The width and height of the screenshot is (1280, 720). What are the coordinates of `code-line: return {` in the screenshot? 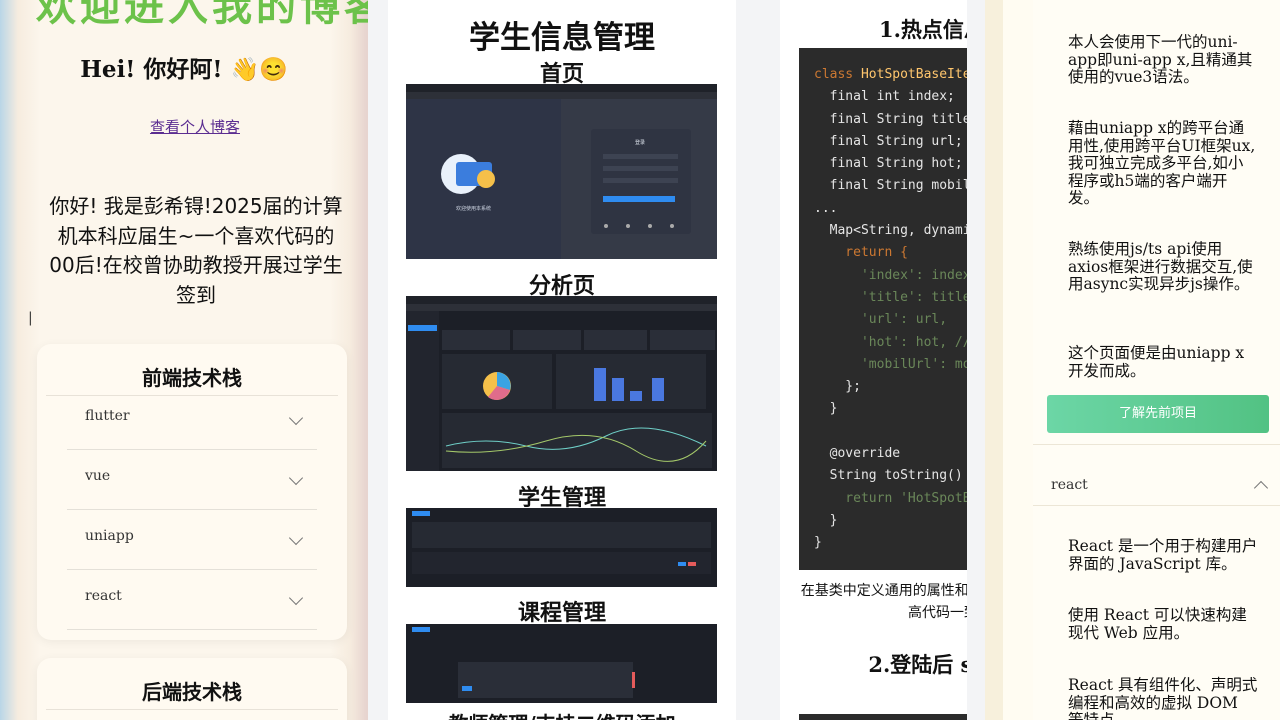 It's located at (861, 253).